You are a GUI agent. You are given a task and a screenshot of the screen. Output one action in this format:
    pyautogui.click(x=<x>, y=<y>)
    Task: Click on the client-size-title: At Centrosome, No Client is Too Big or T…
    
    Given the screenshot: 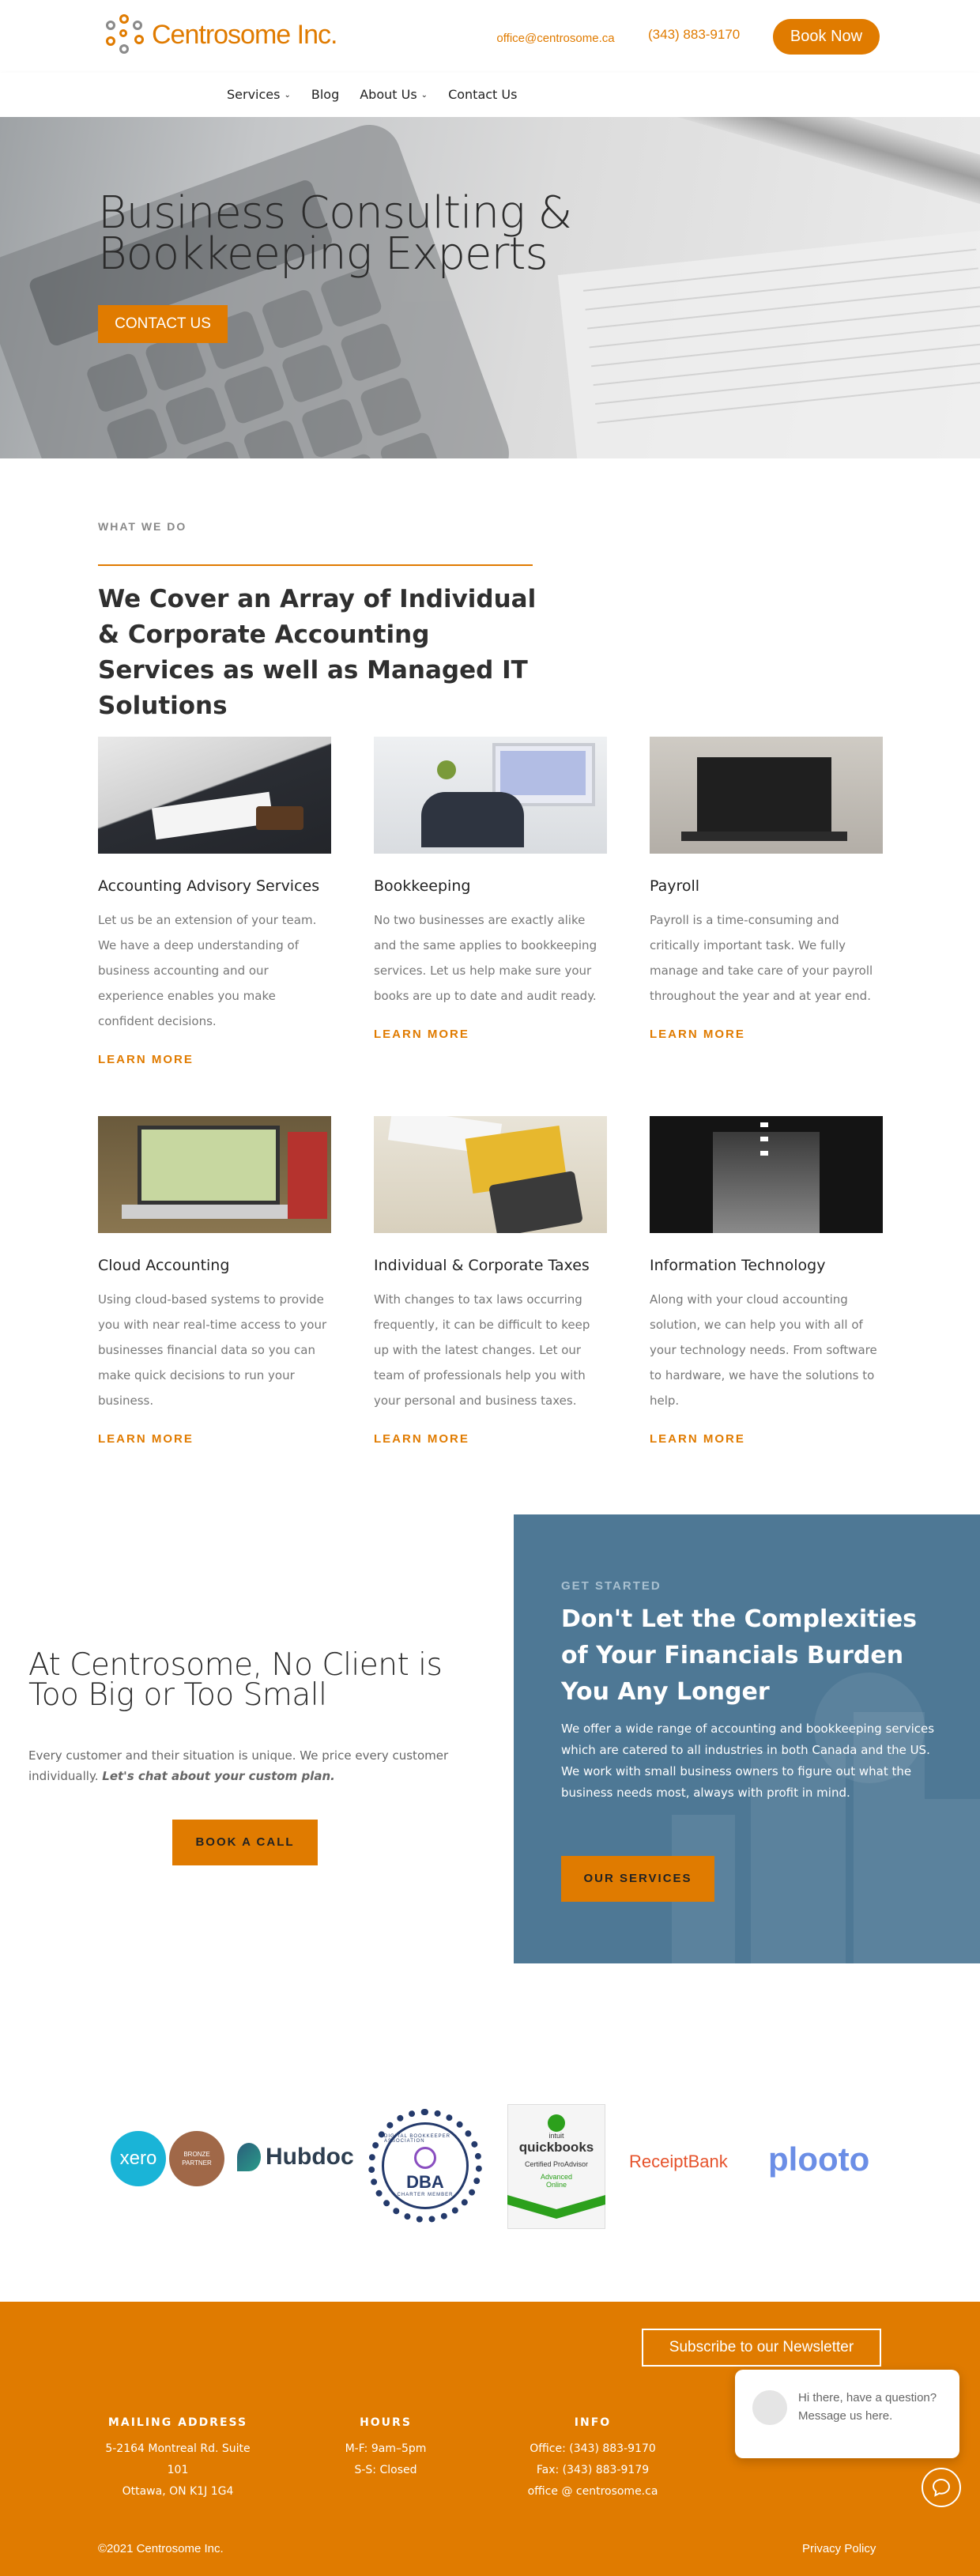 What is the action you would take?
    pyautogui.click(x=235, y=1680)
    